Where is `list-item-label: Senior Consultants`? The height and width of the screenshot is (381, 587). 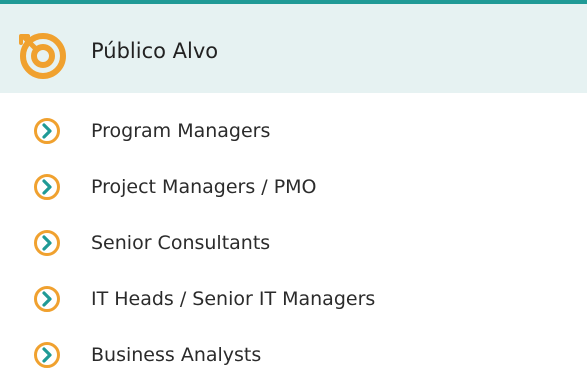
list-item-label: Senior Consultants is located at coordinates (181, 243).